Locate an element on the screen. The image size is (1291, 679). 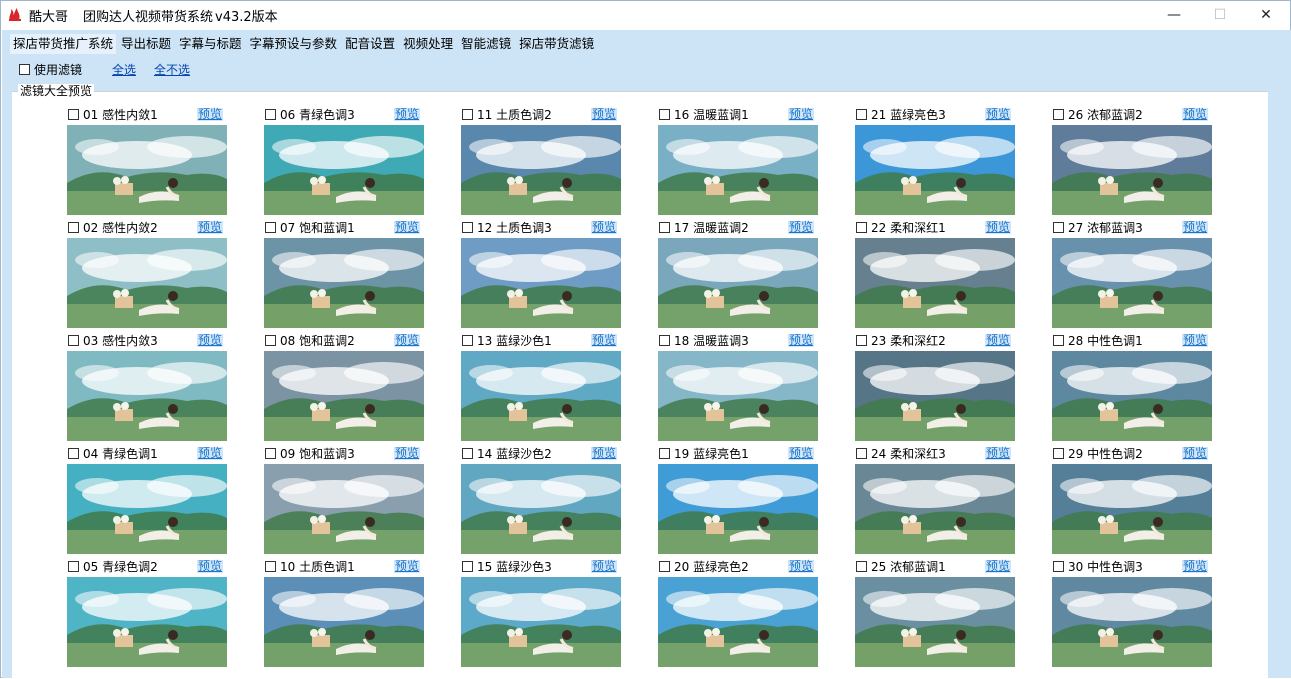
filter-cell-26: 10 土质色调1 预览 is located at coordinates (344, 612).